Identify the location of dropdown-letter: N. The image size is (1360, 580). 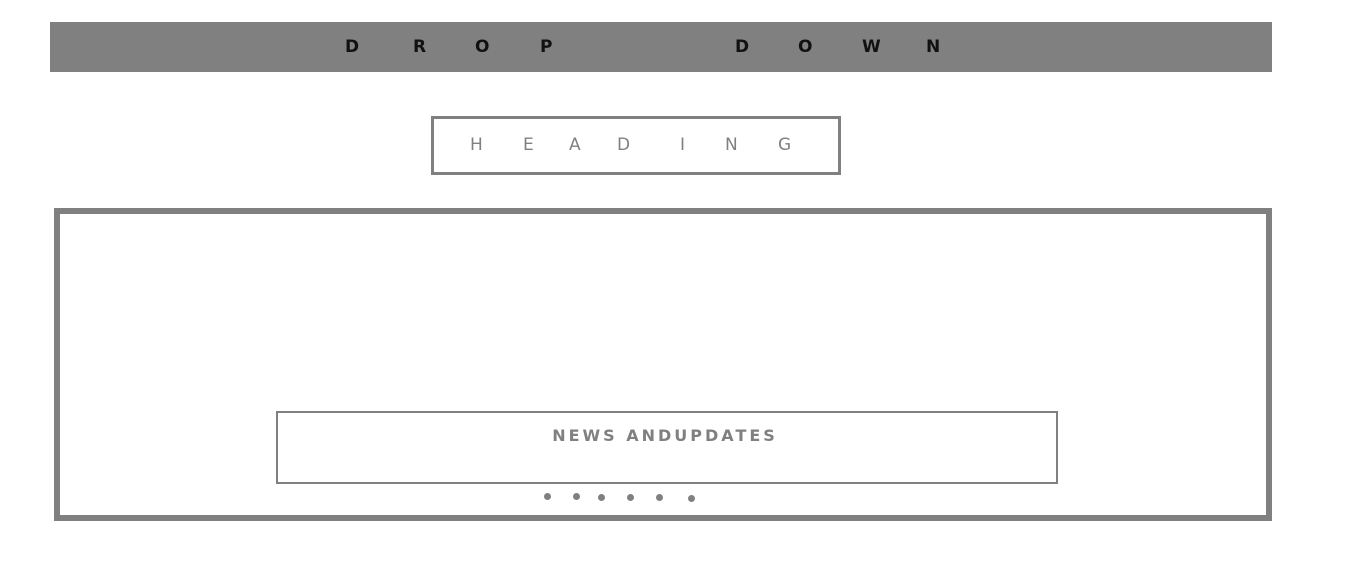
(933, 47).